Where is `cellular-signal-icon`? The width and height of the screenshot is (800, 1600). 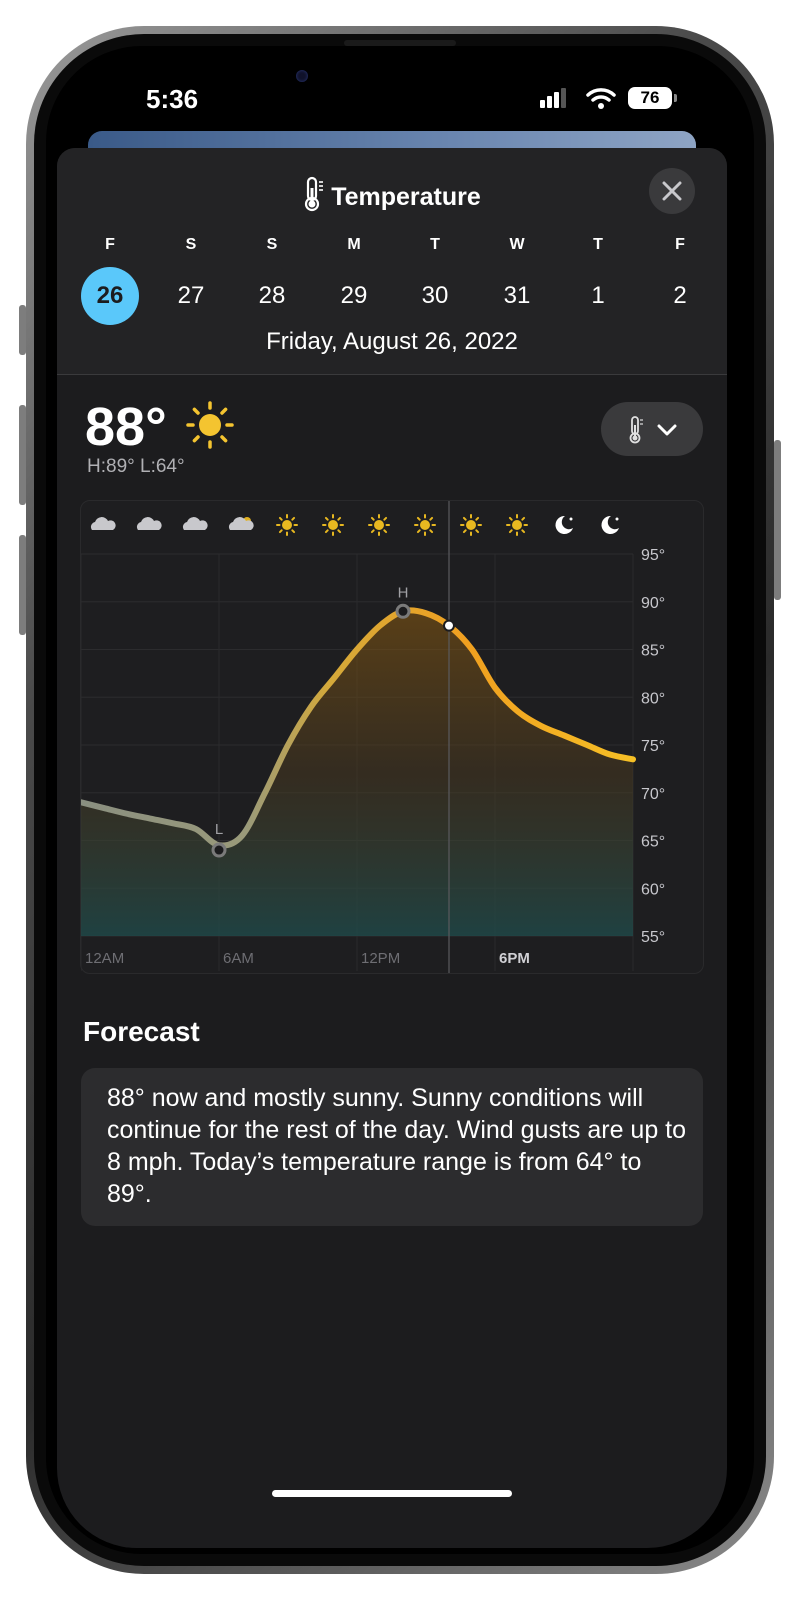 cellular-signal-icon is located at coordinates (554, 98).